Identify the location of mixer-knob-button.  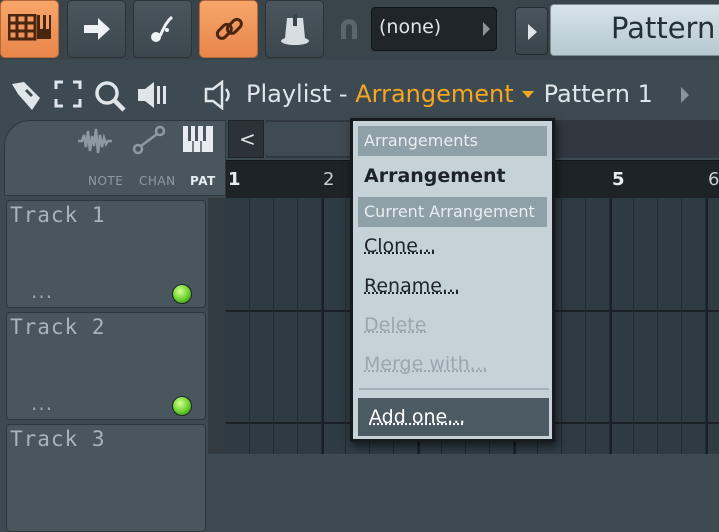
(294, 29).